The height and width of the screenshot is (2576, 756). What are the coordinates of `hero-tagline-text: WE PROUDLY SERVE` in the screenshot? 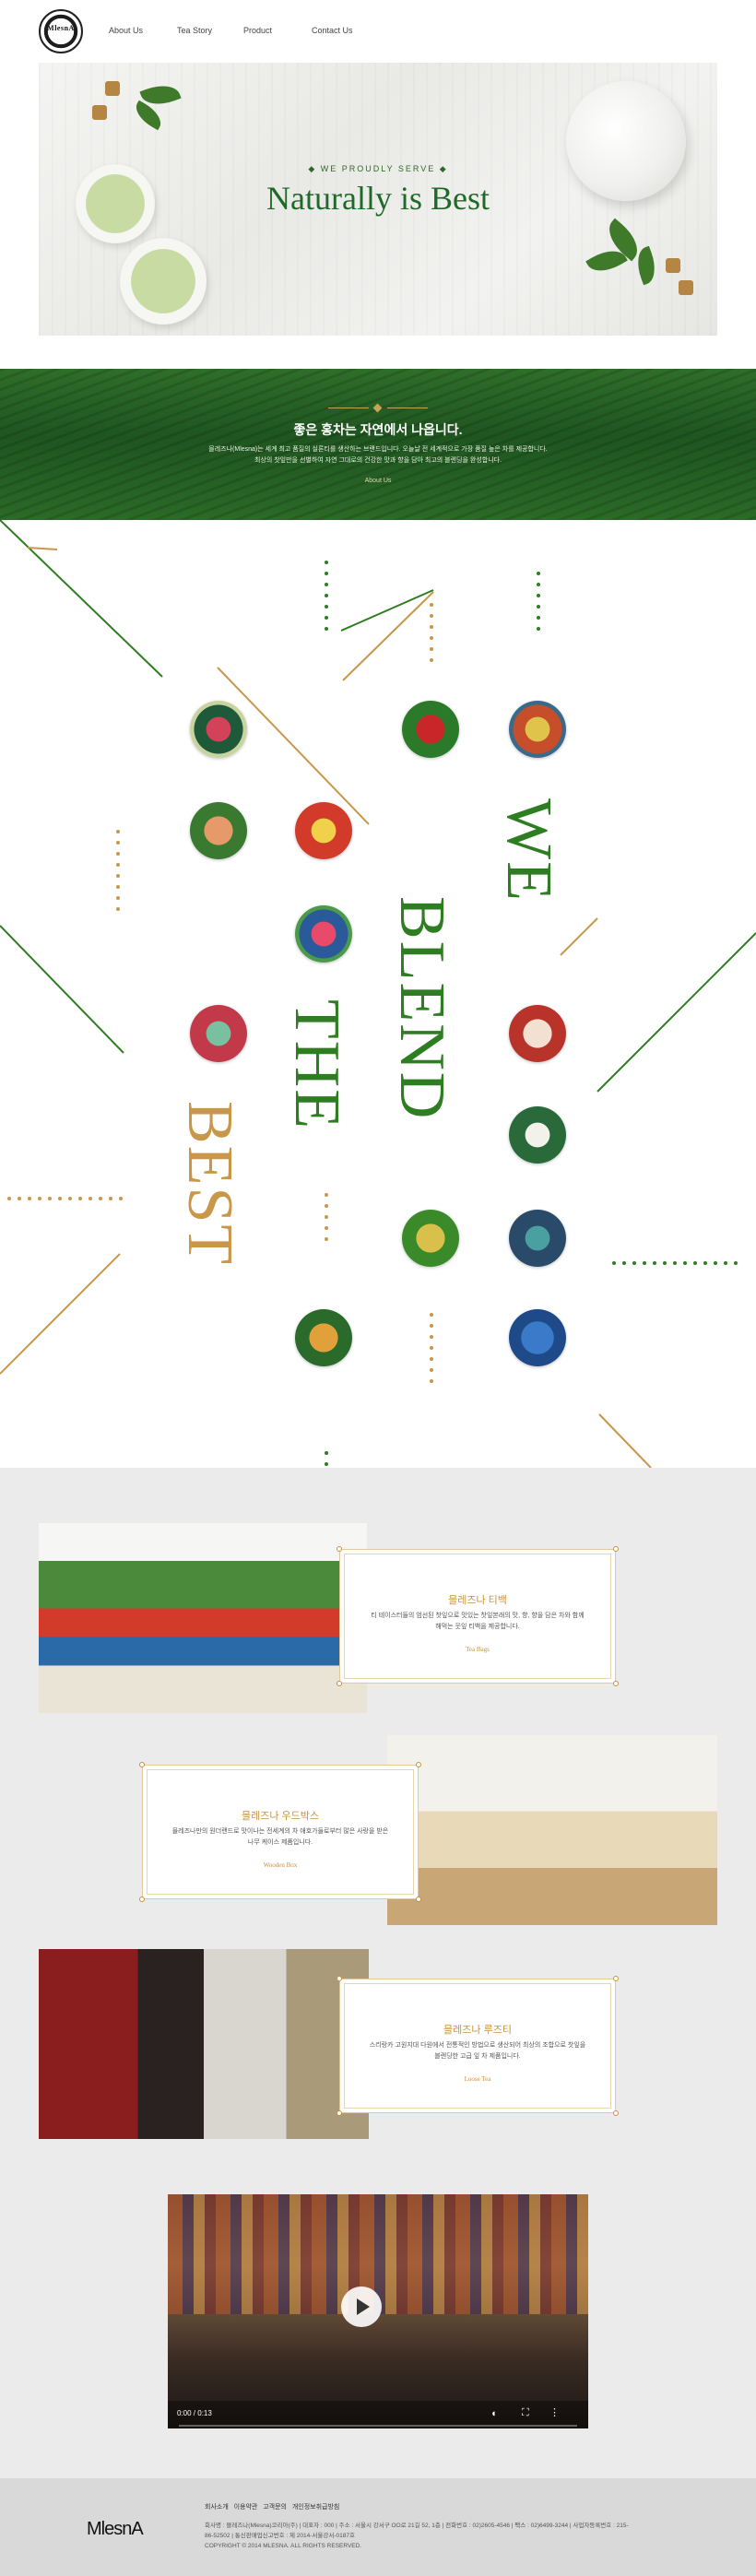 It's located at (378, 168).